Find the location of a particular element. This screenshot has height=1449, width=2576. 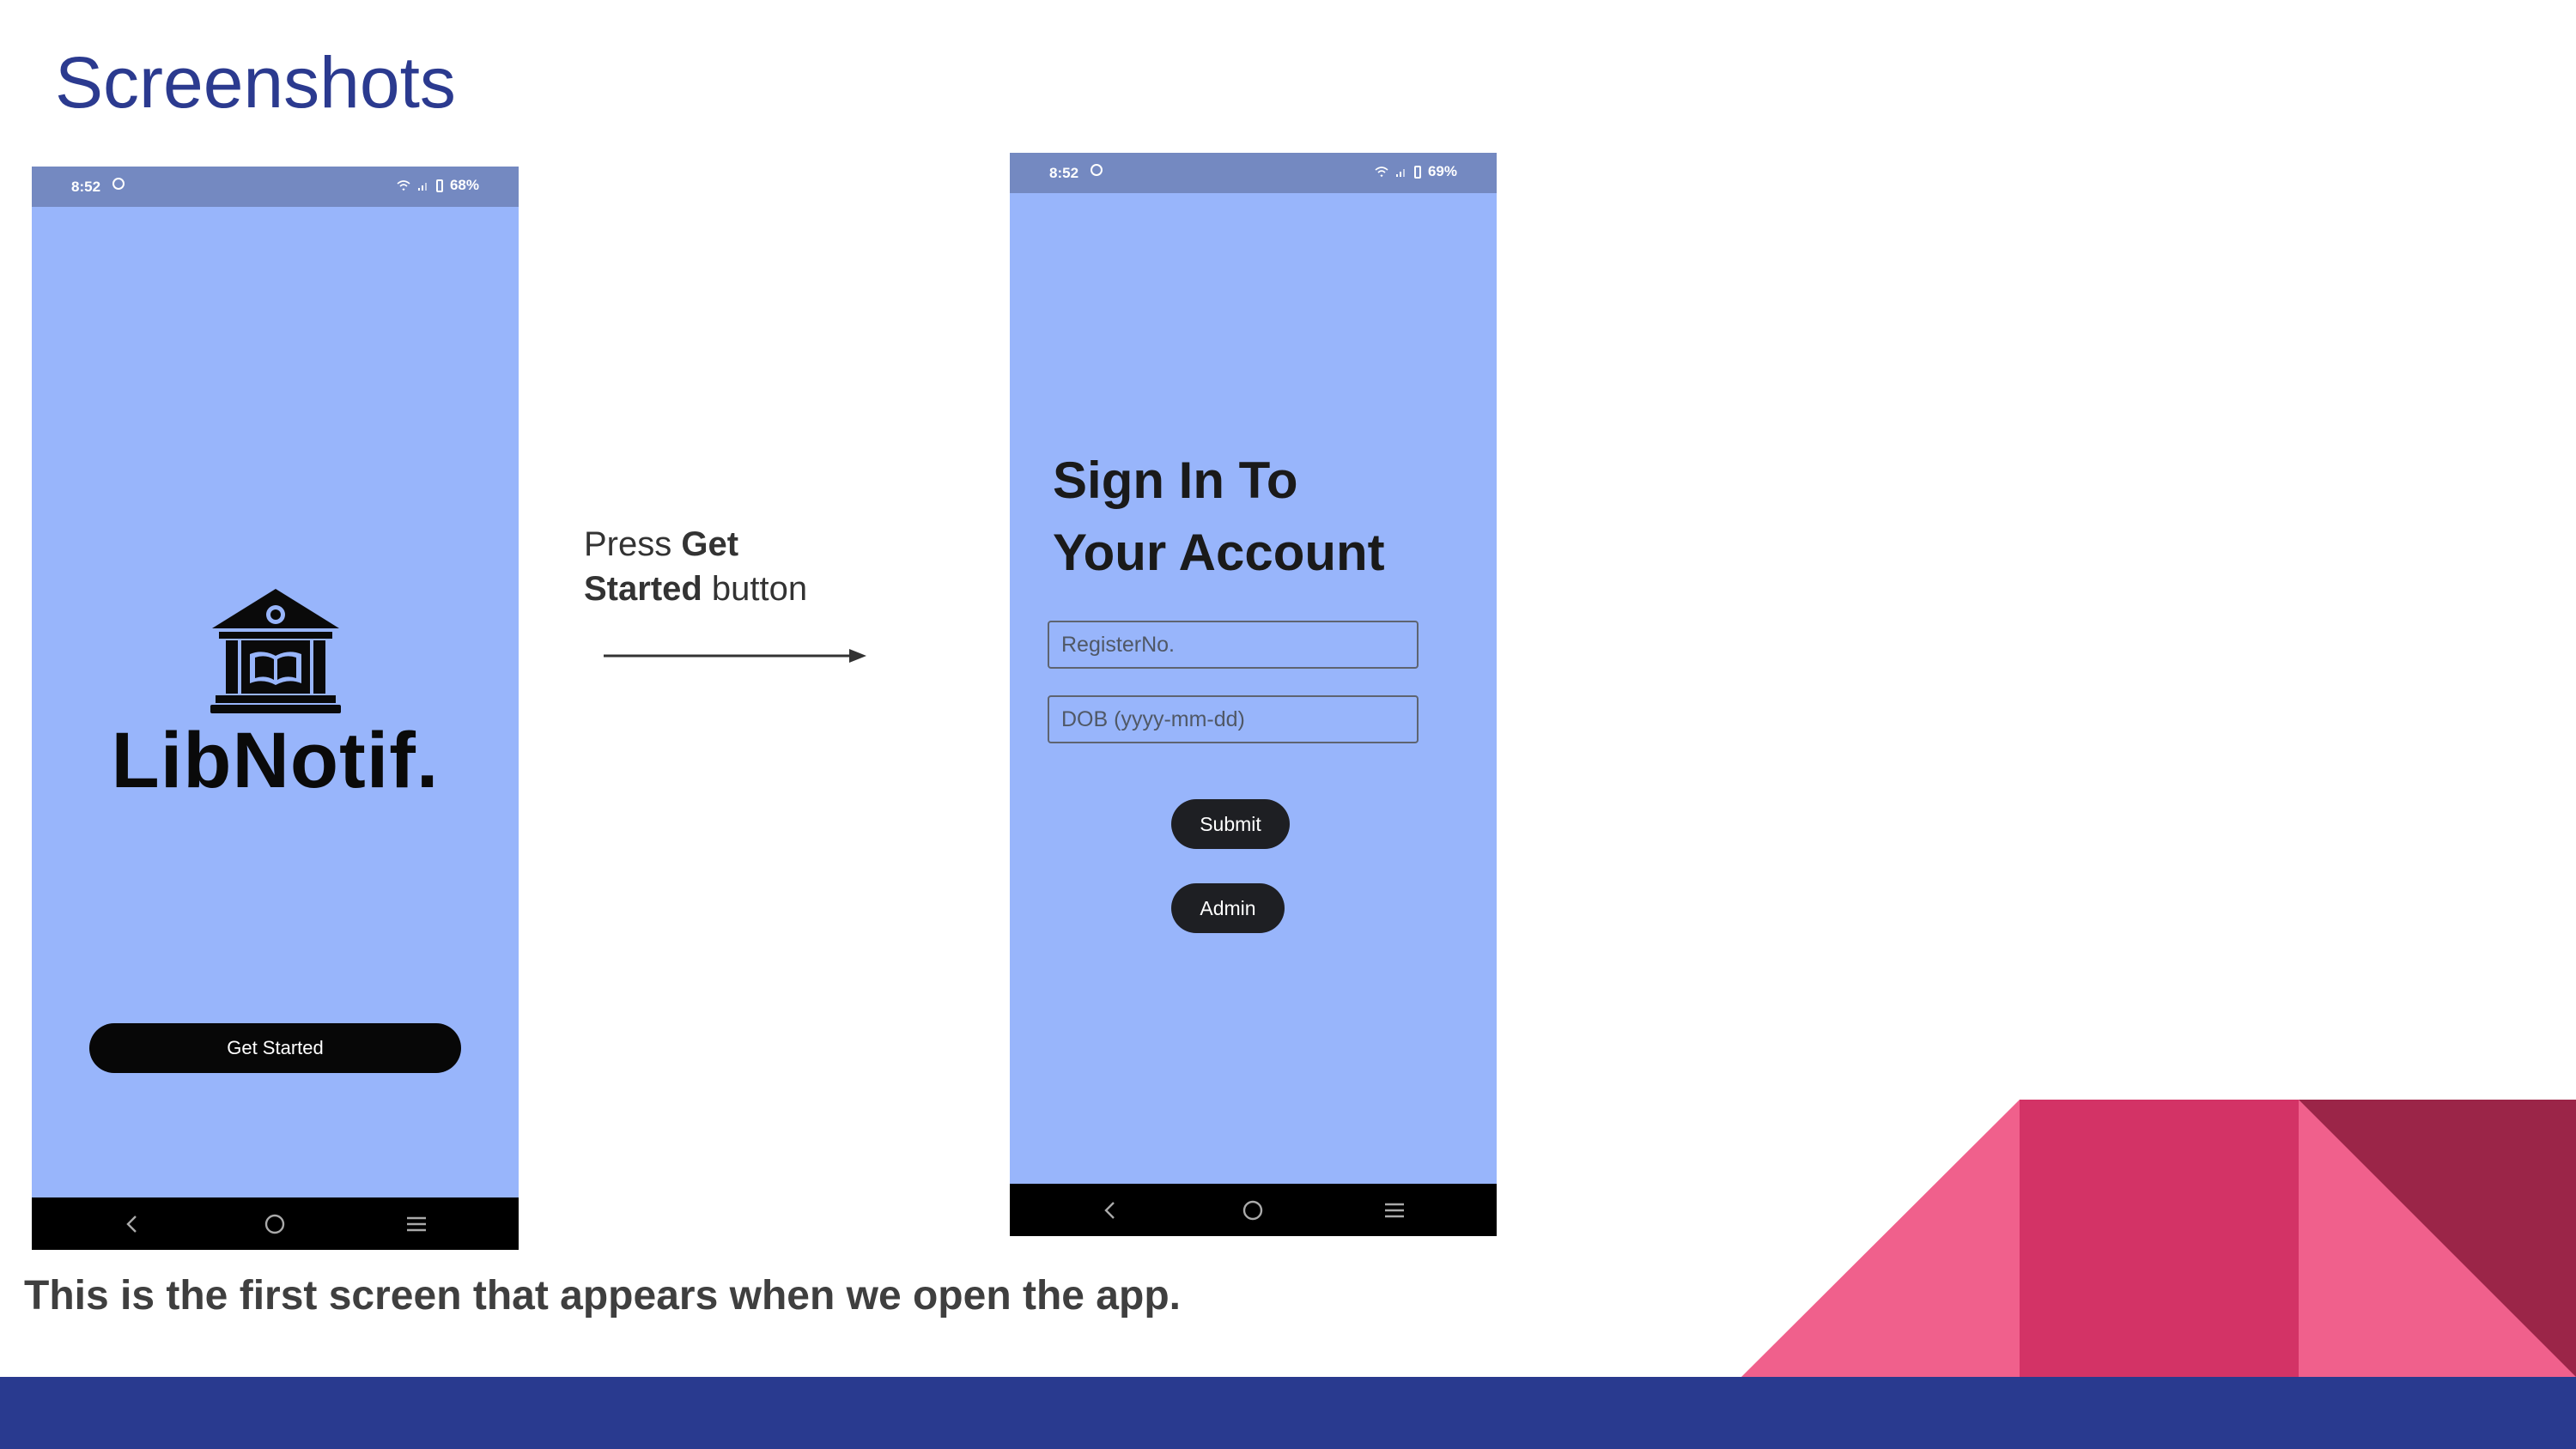

decorative-shapes is located at coordinates (2158, 1238).